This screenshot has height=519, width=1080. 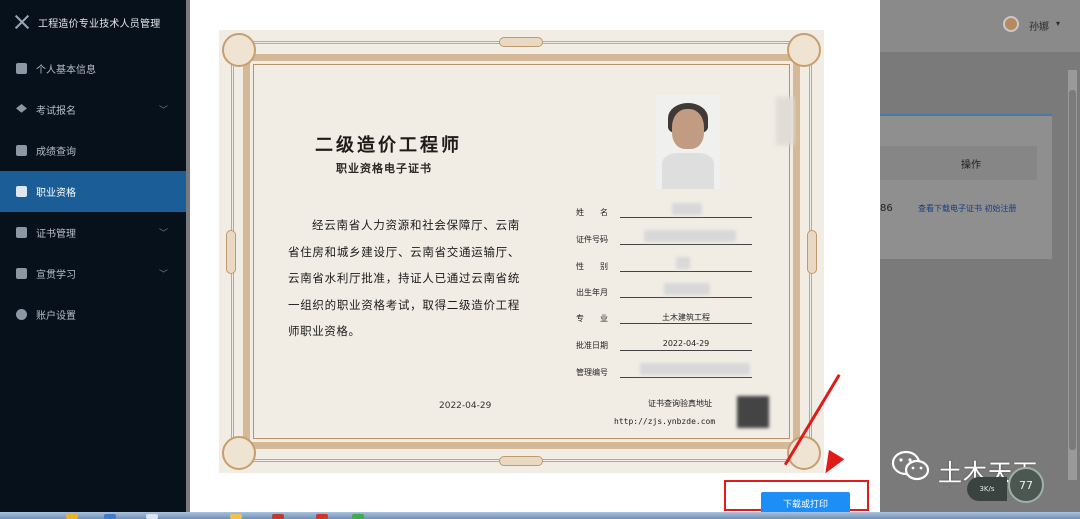 What do you see at coordinates (686, 343) in the screenshot?
I see `field-value: 2022-04-29` at bounding box center [686, 343].